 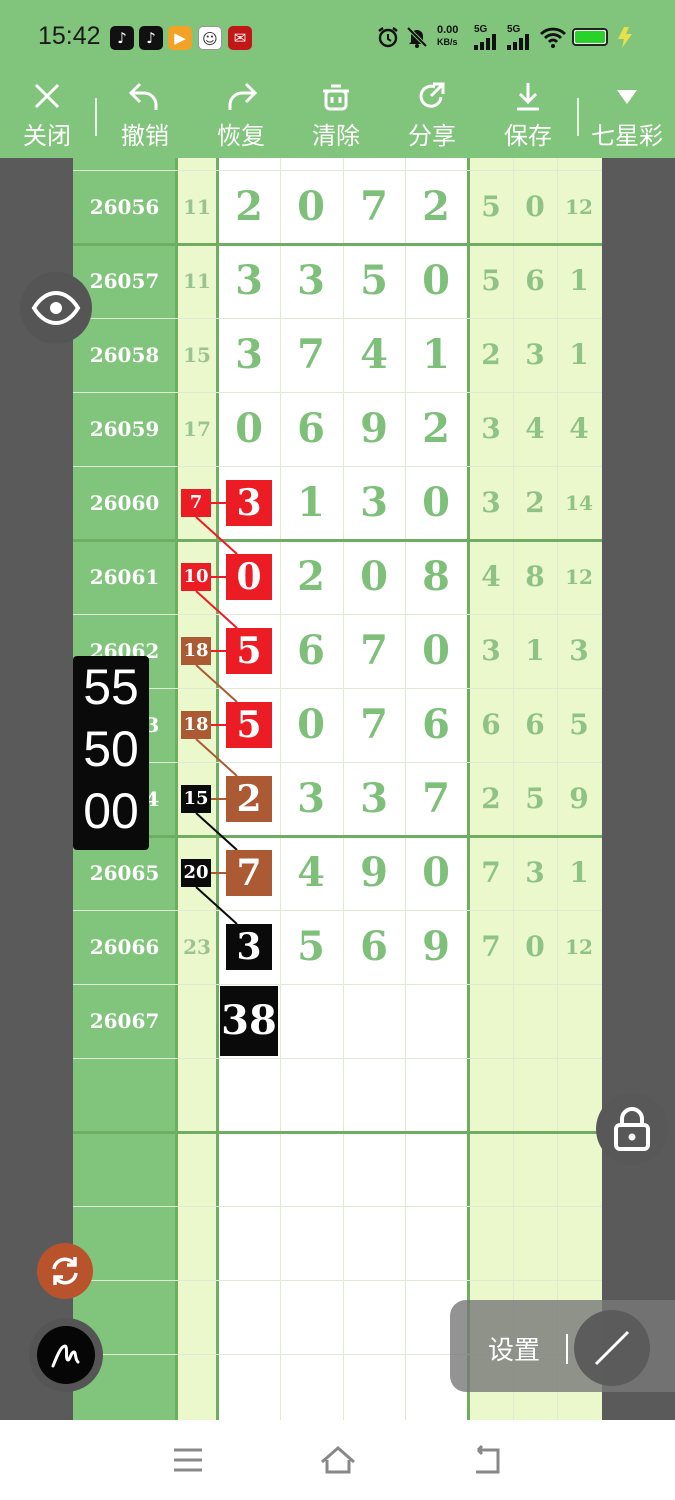 What do you see at coordinates (625, 37) in the screenshot?
I see `charging-icon` at bounding box center [625, 37].